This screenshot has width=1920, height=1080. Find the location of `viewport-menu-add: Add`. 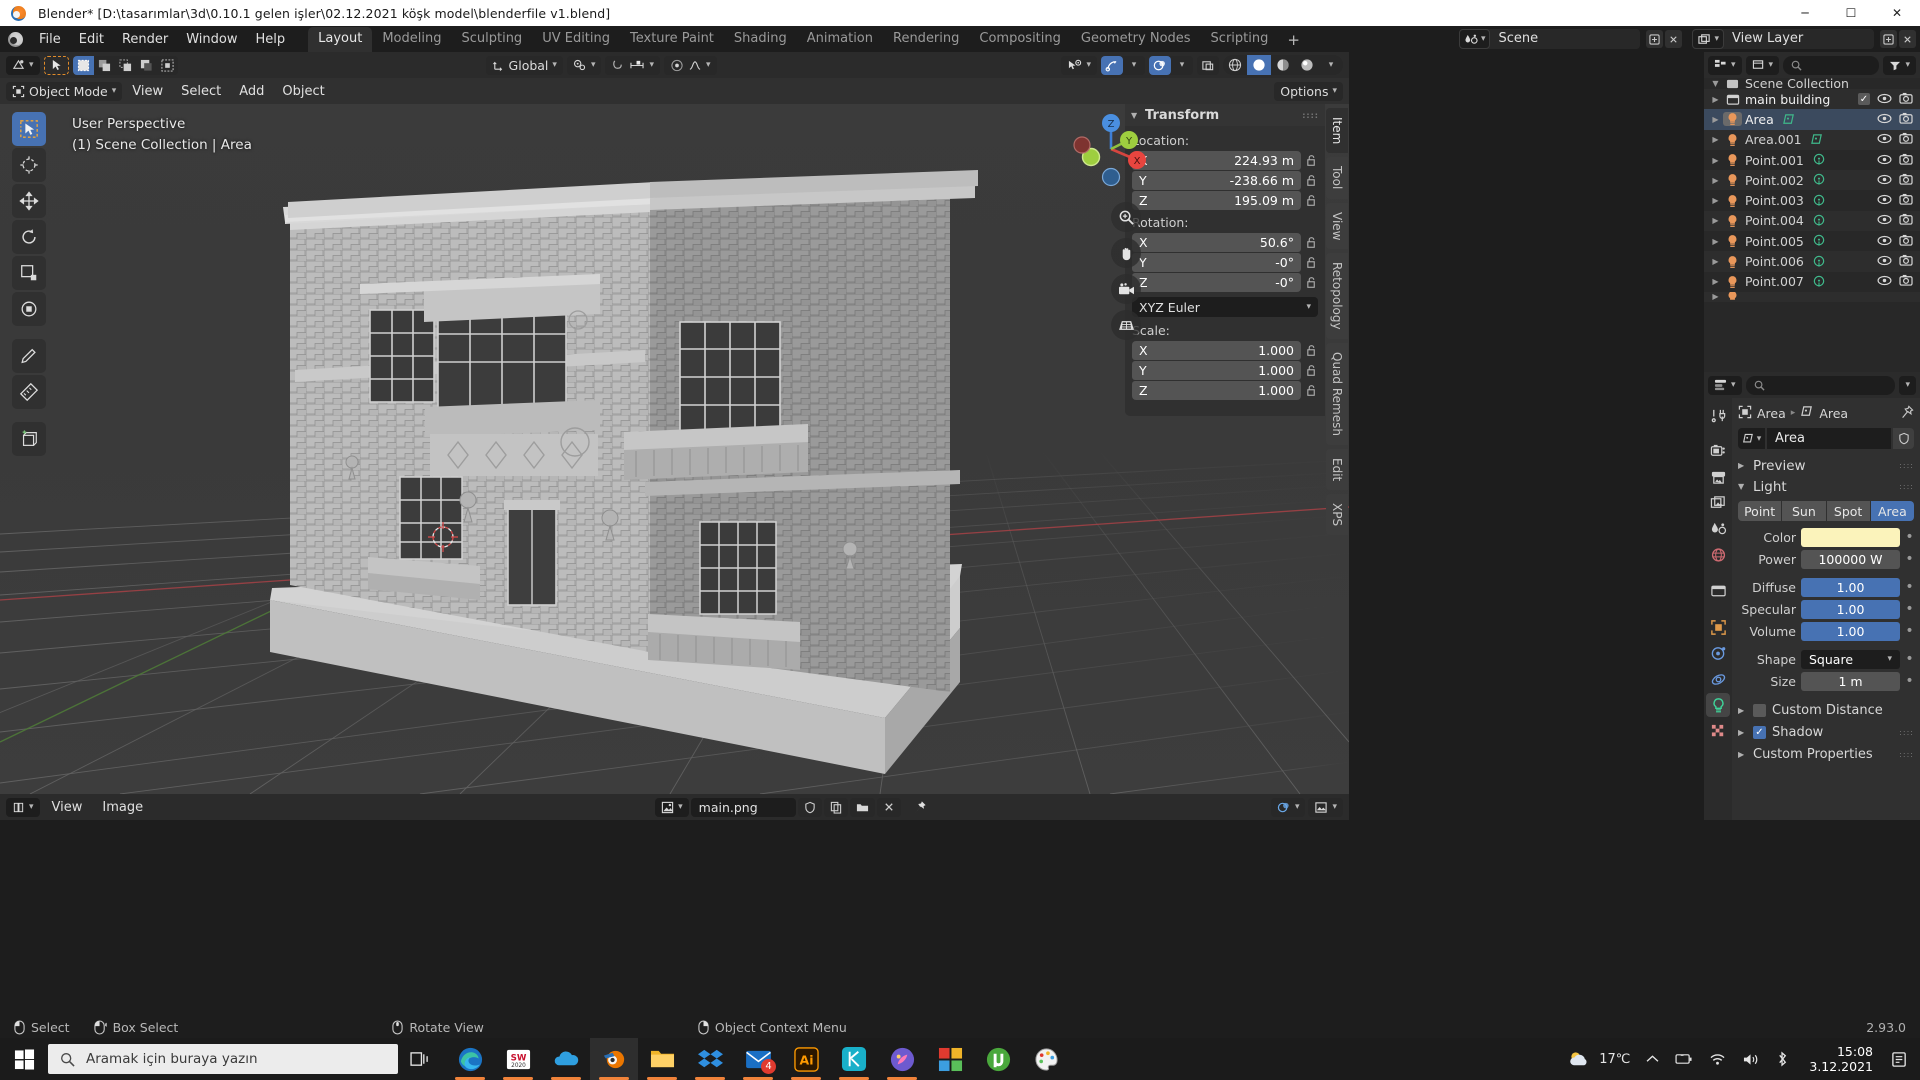

viewport-menu-add: Add is located at coordinates (251, 91).